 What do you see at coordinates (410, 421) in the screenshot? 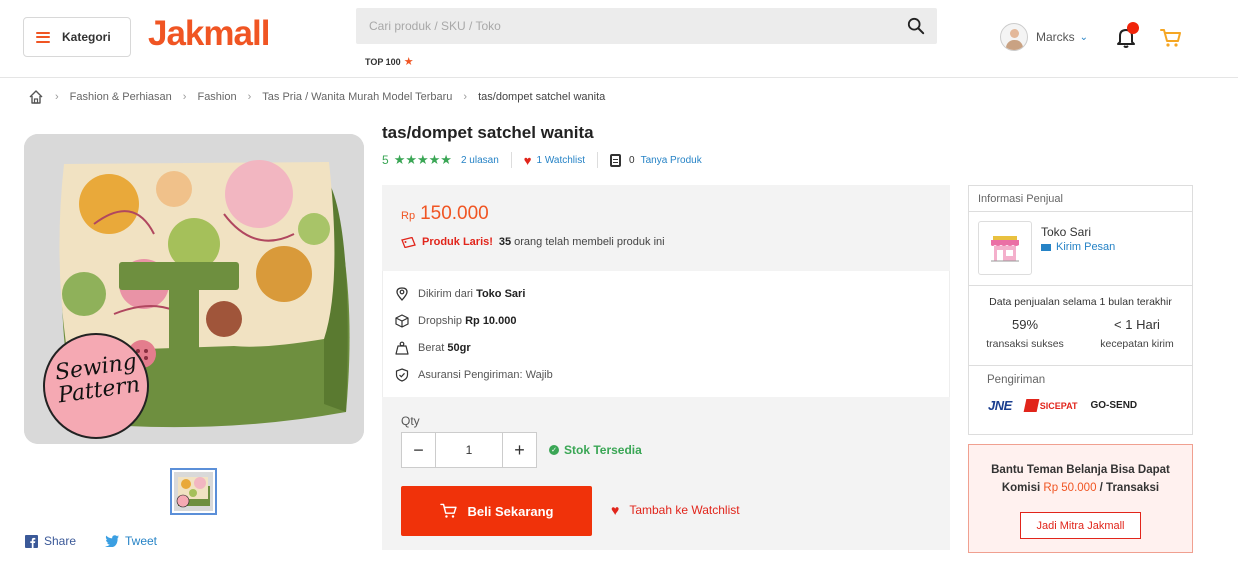
I see `qty-label: Qty` at bounding box center [410, 421].